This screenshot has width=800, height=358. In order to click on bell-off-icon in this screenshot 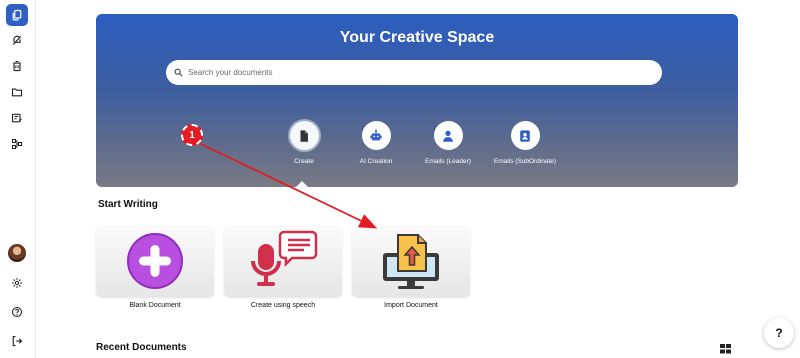, I will do `click(17, 40)`.